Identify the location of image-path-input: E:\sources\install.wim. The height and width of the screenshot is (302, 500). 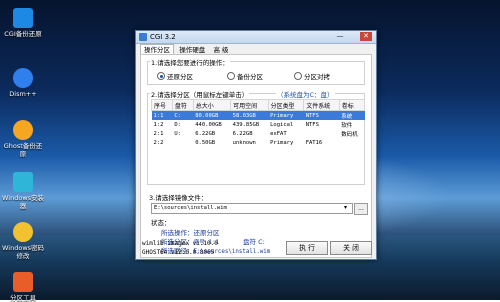
(252, 208).